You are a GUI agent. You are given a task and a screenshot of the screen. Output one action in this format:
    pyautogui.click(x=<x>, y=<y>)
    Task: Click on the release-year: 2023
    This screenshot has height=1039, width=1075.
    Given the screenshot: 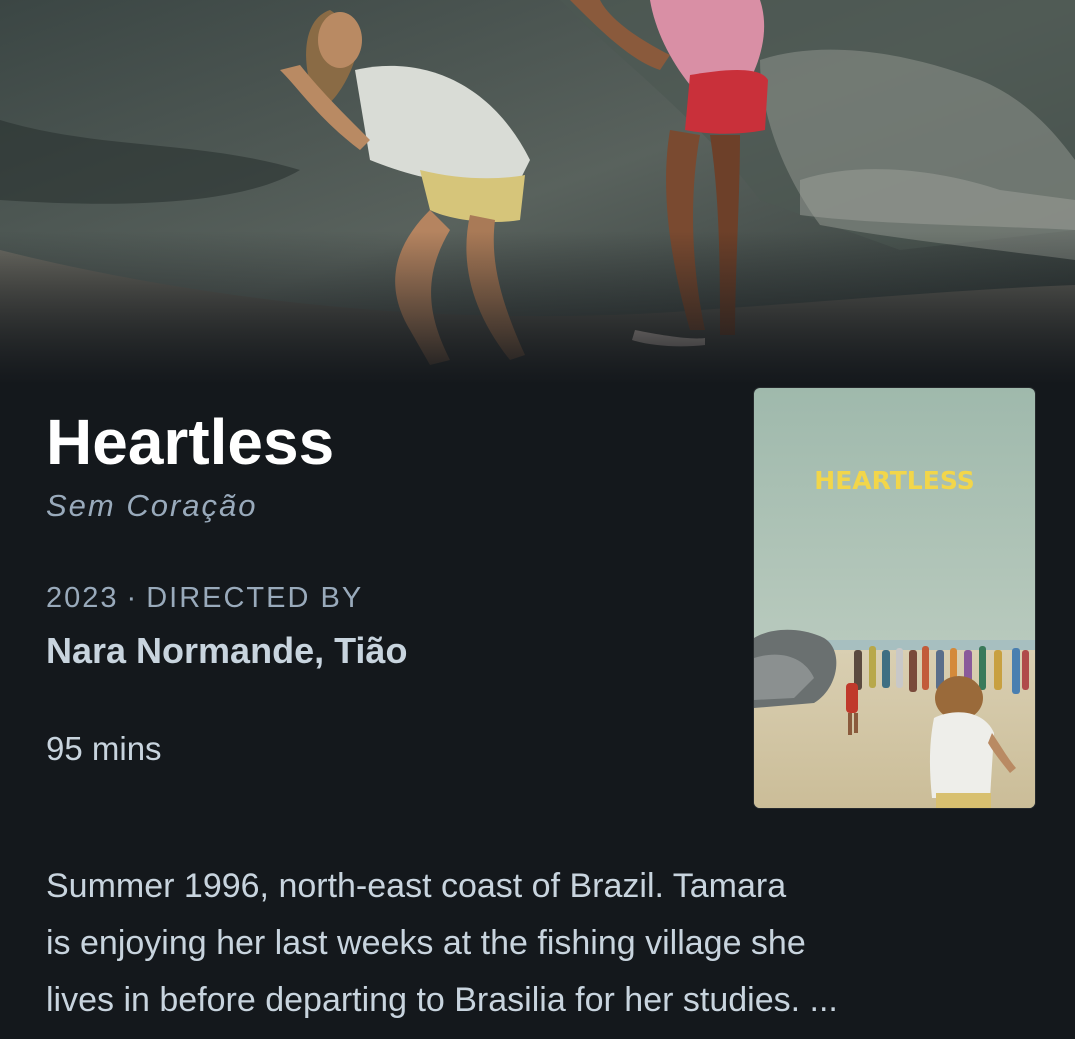 What is the action you would take?
    pyautogui.click(x=82, y=598)
    